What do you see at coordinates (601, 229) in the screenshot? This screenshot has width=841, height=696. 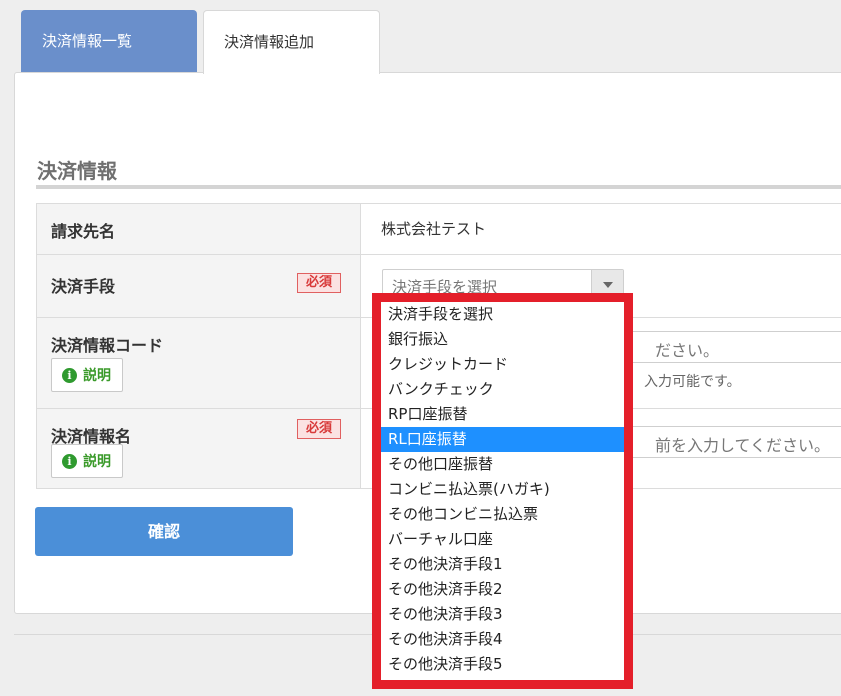 I see `billing-name-value-cell: 株式会社テスト` at bounding box center [601, 229].